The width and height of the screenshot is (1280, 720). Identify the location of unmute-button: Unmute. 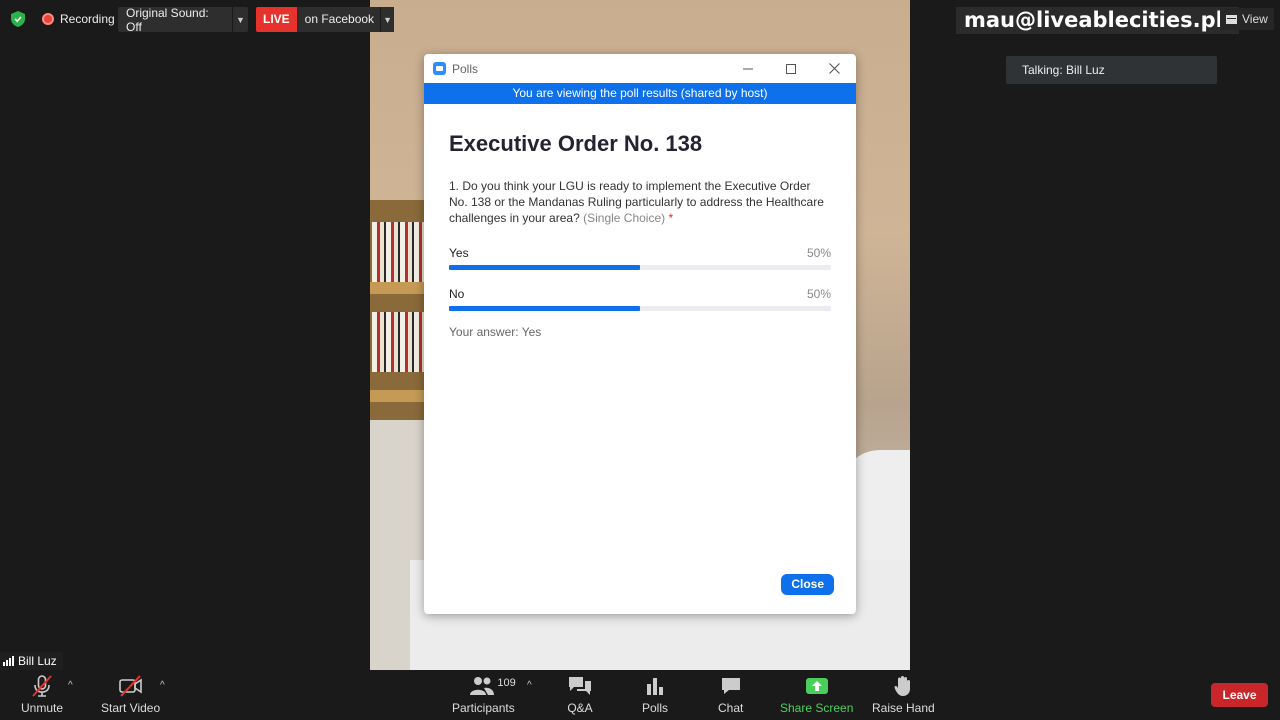
(42, 696).